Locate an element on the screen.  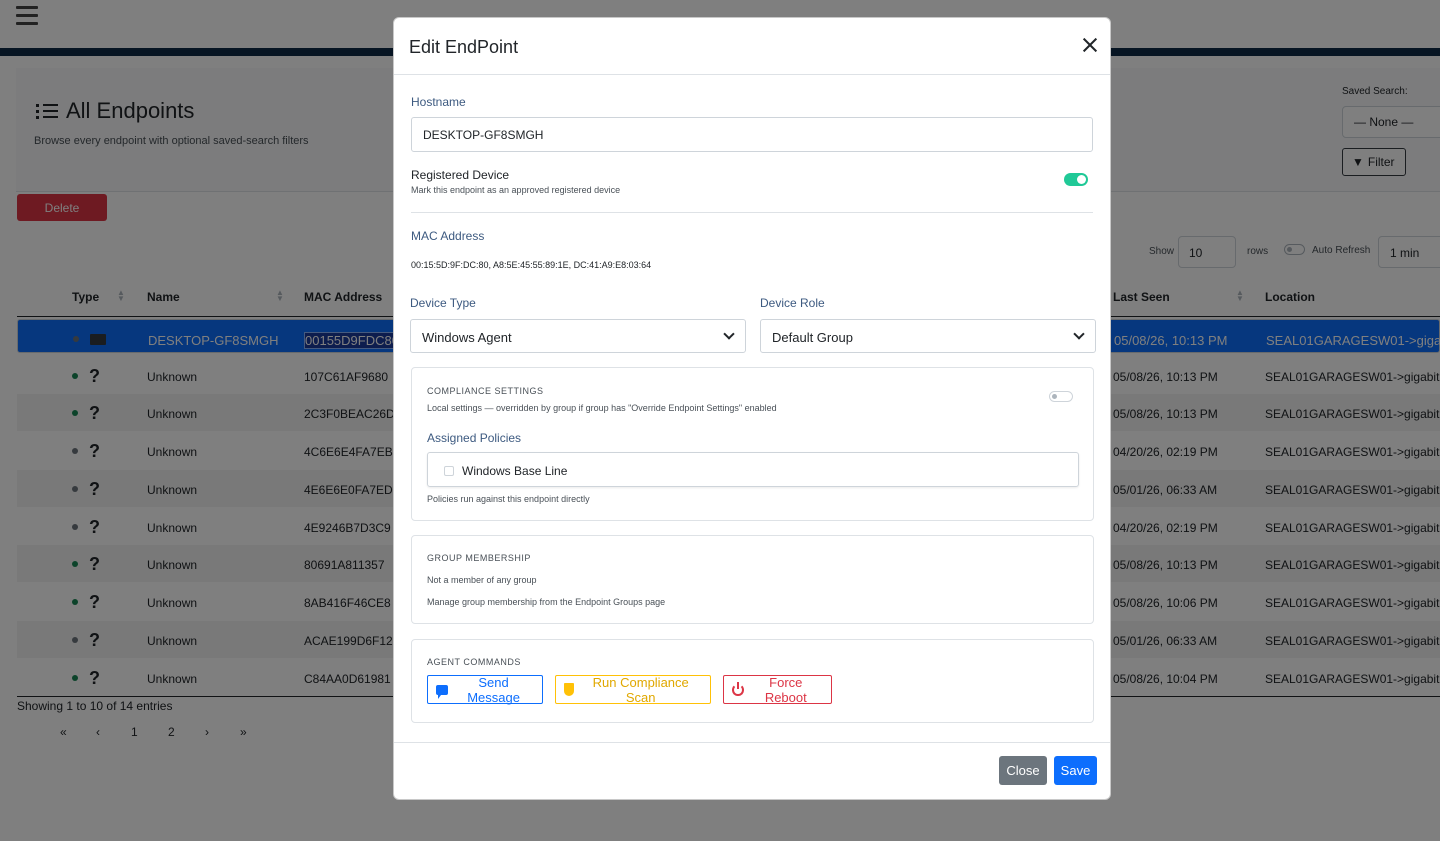
section-divider is located at coordinates (752, 212).